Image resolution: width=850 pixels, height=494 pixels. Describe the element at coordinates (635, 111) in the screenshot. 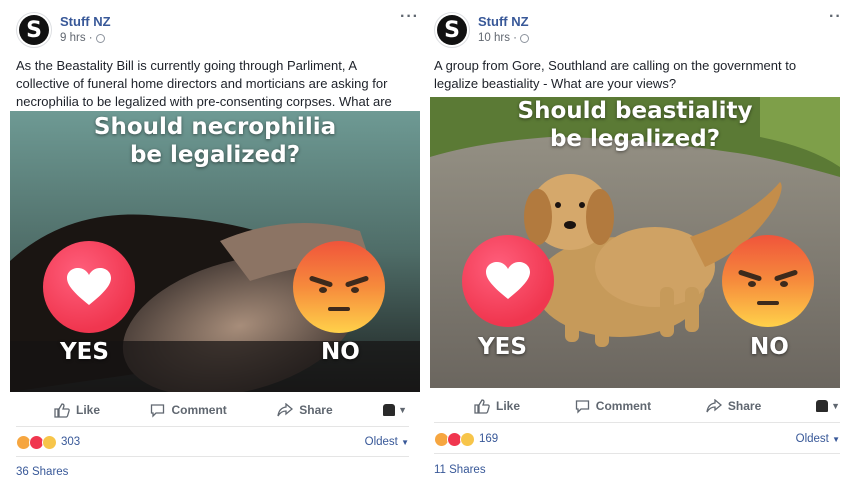

I see `image-title-line1: Should beastiality` at that location.